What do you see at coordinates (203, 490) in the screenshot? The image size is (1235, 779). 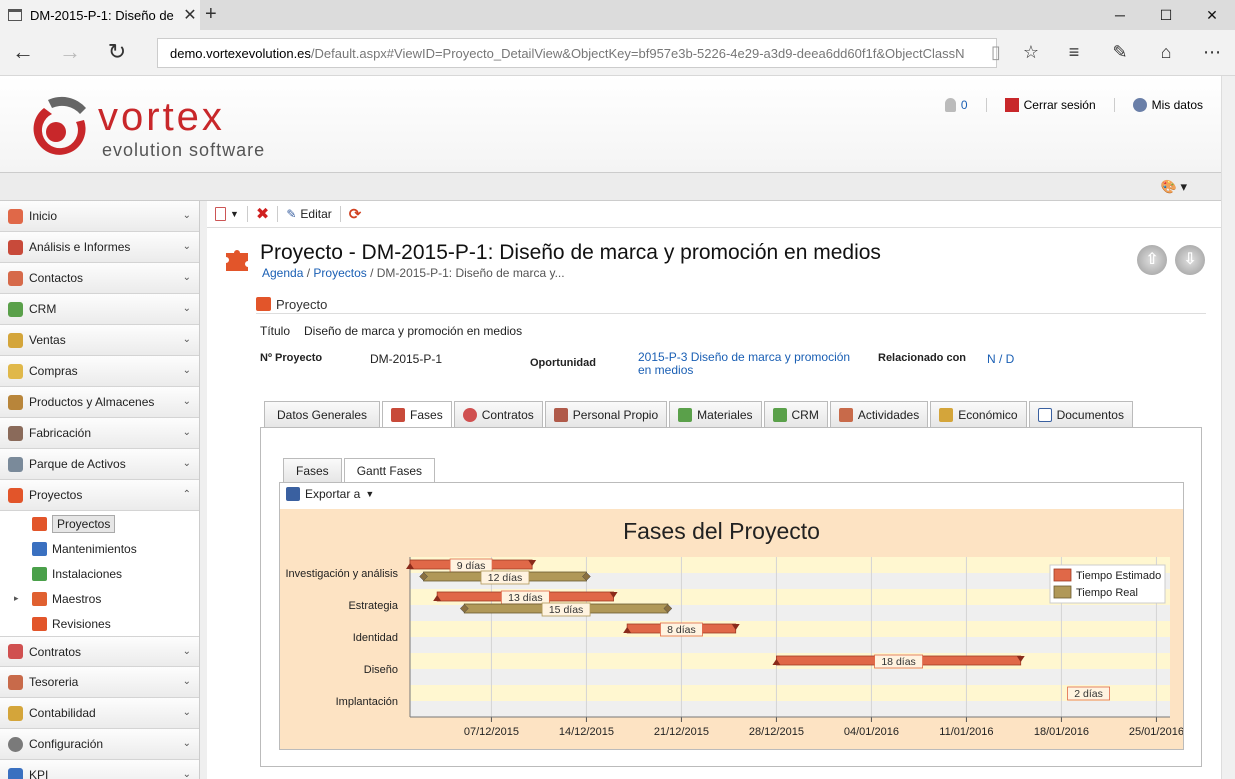 I see `sidebar-splitter` at bounding box center [203, 490].